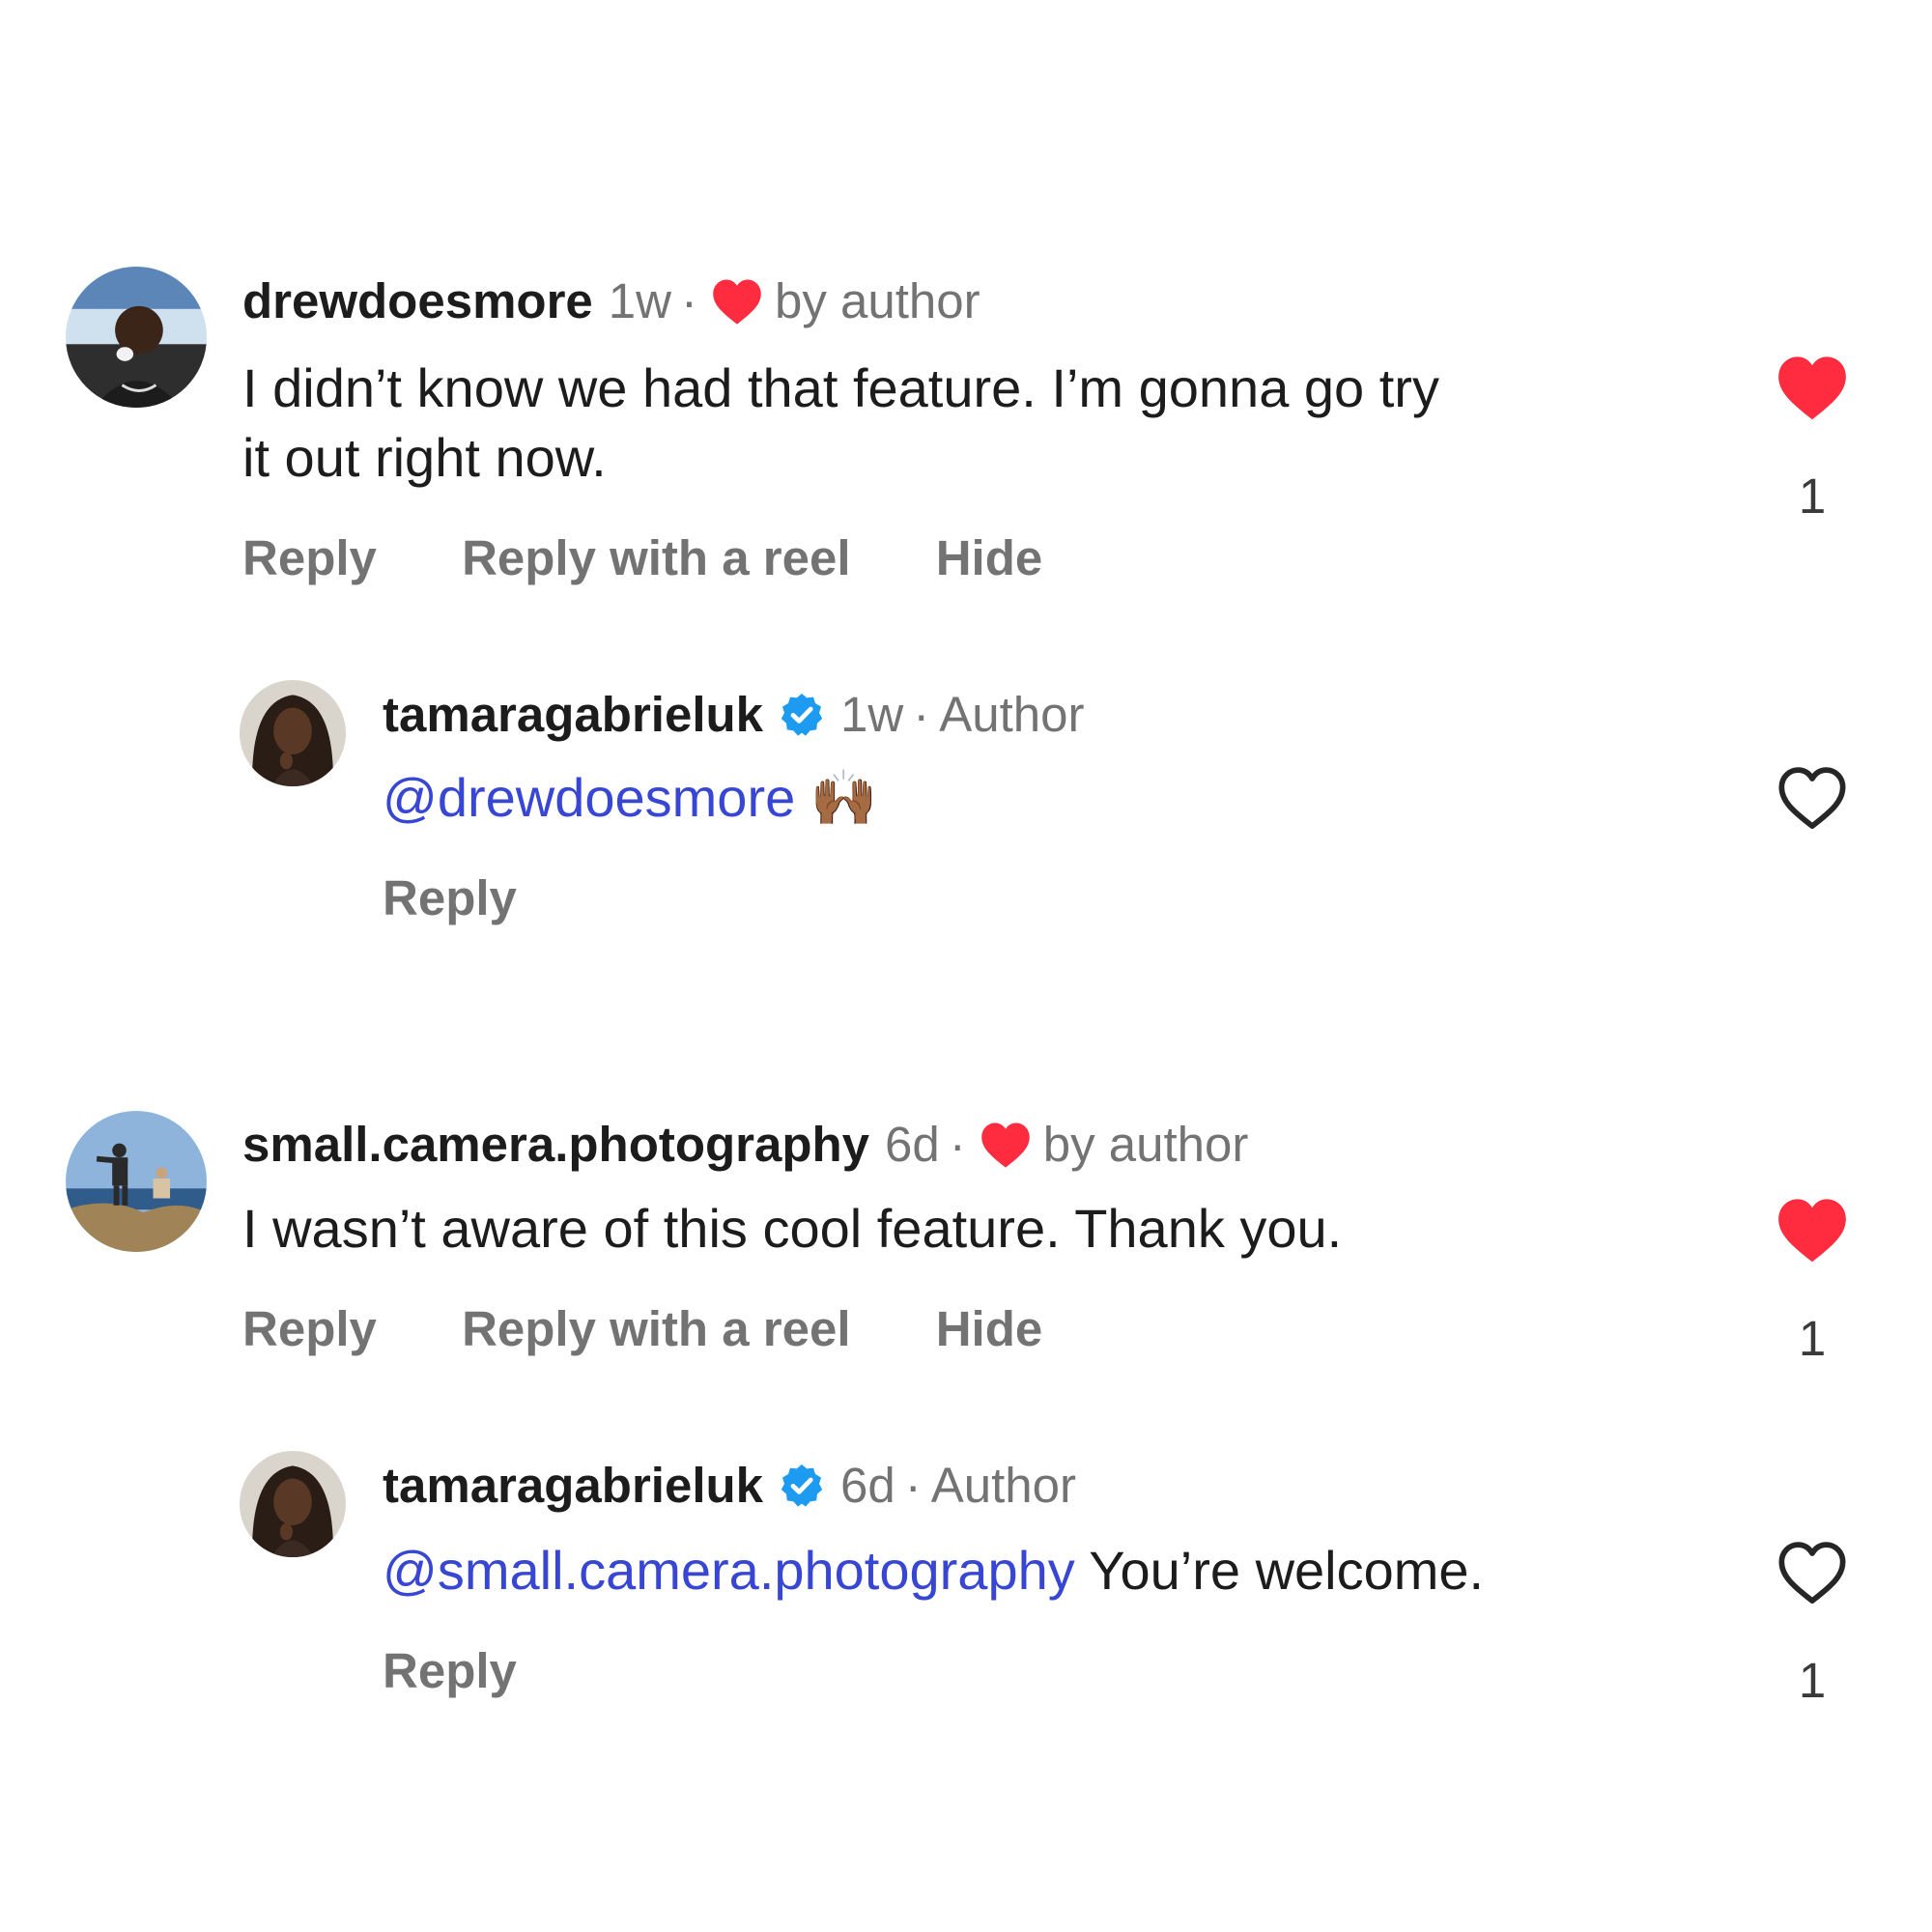  I want to click on comment-time: 1w, so click(639, 300).